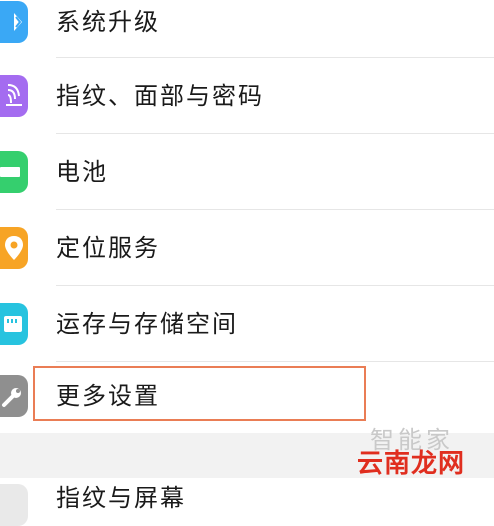 The width and height of the screenshot is (494, 526). I want to click on settings-item-label: 定位服务, so click(108, 247).